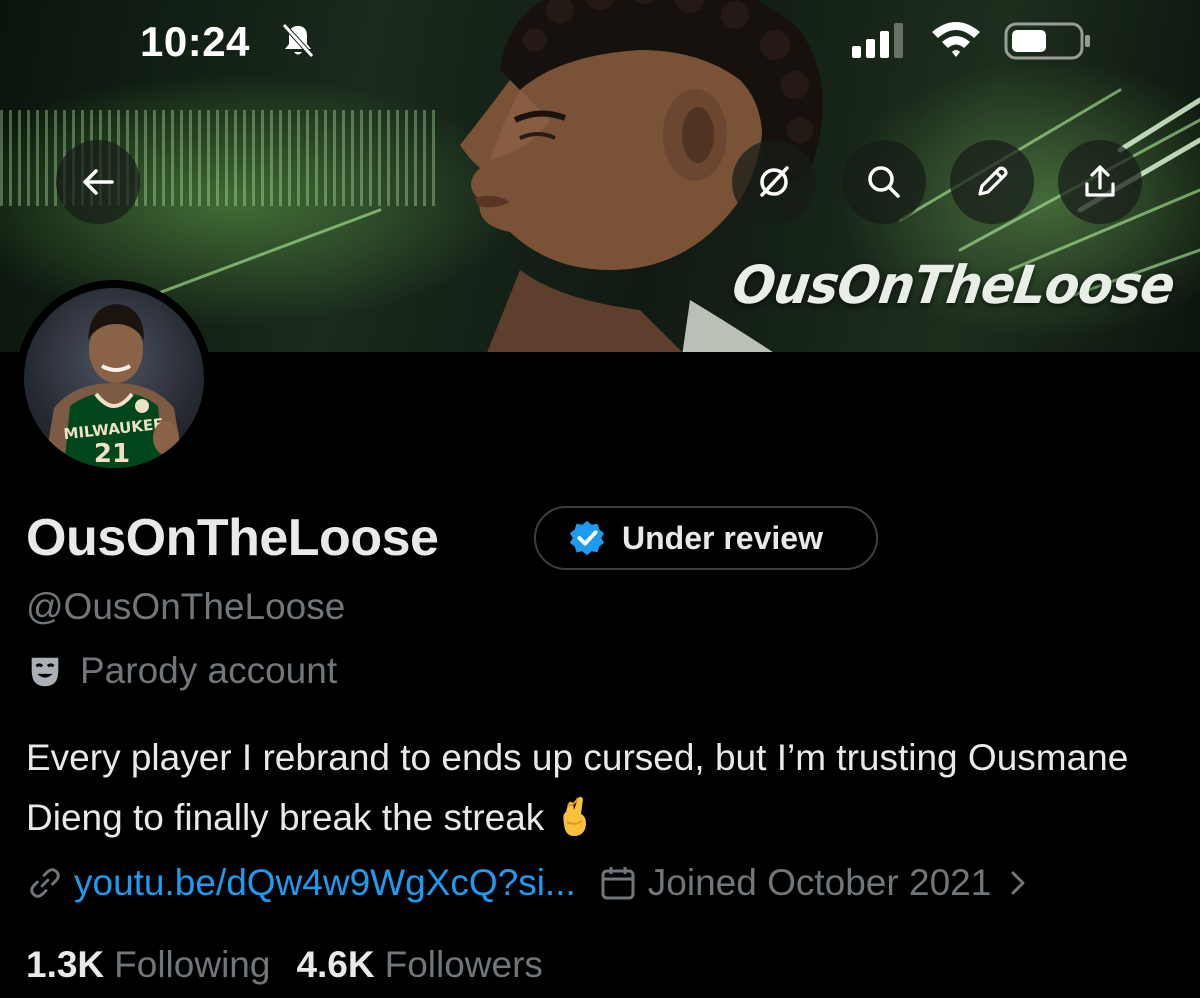  I want to click on search-button, so click(884, 182).